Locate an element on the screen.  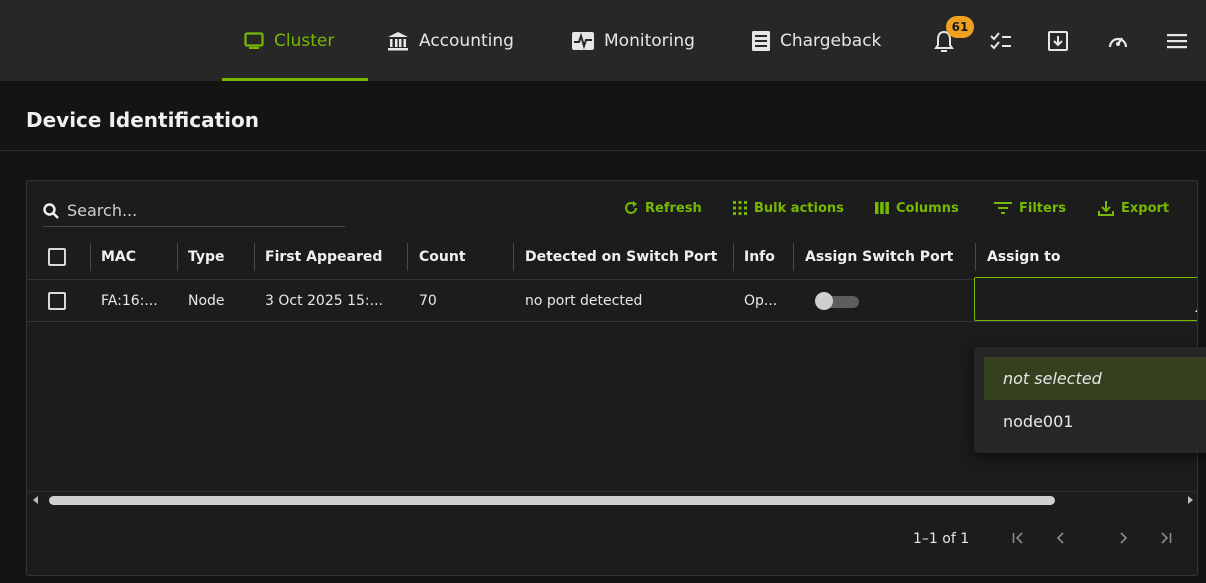
page-header: Device Identification is located at coordinates (603, 116).